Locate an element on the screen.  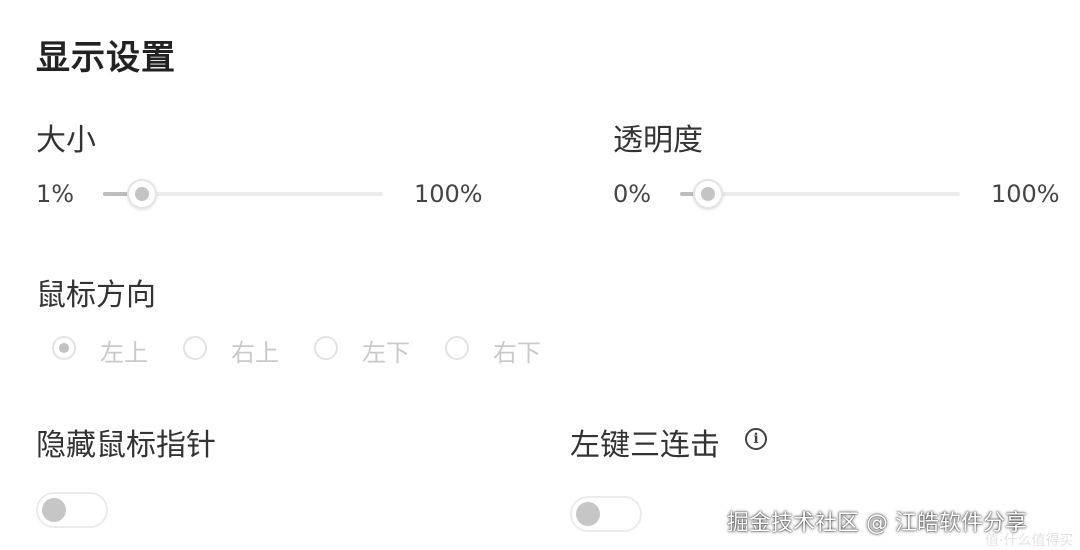
size-min-label: 1% is located at coordinates (55, 194).